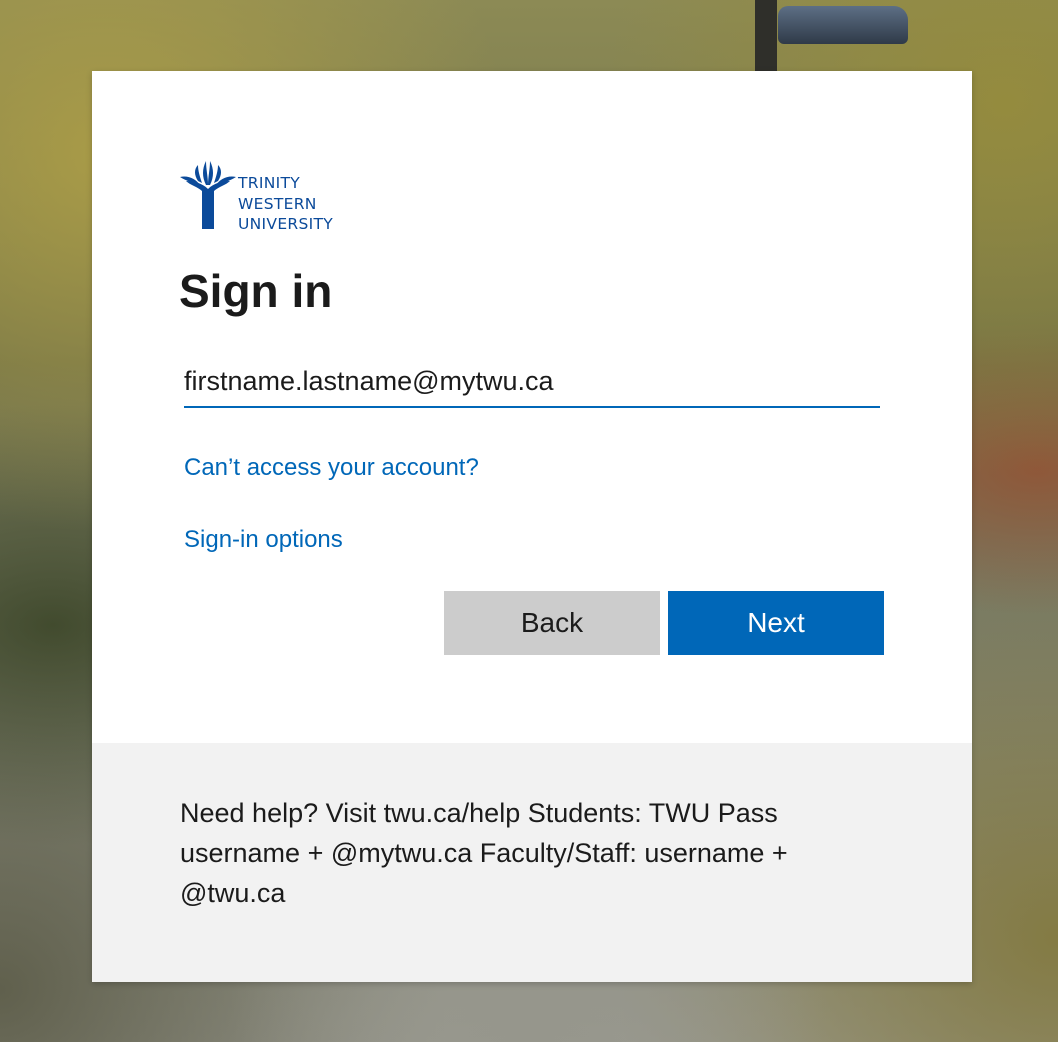 The height and width of the screenshot is (1042, 1058). Describe the element at coordinates (277, 203) in the screenshot. I see `logo-line-2: WESTERN` at that location.